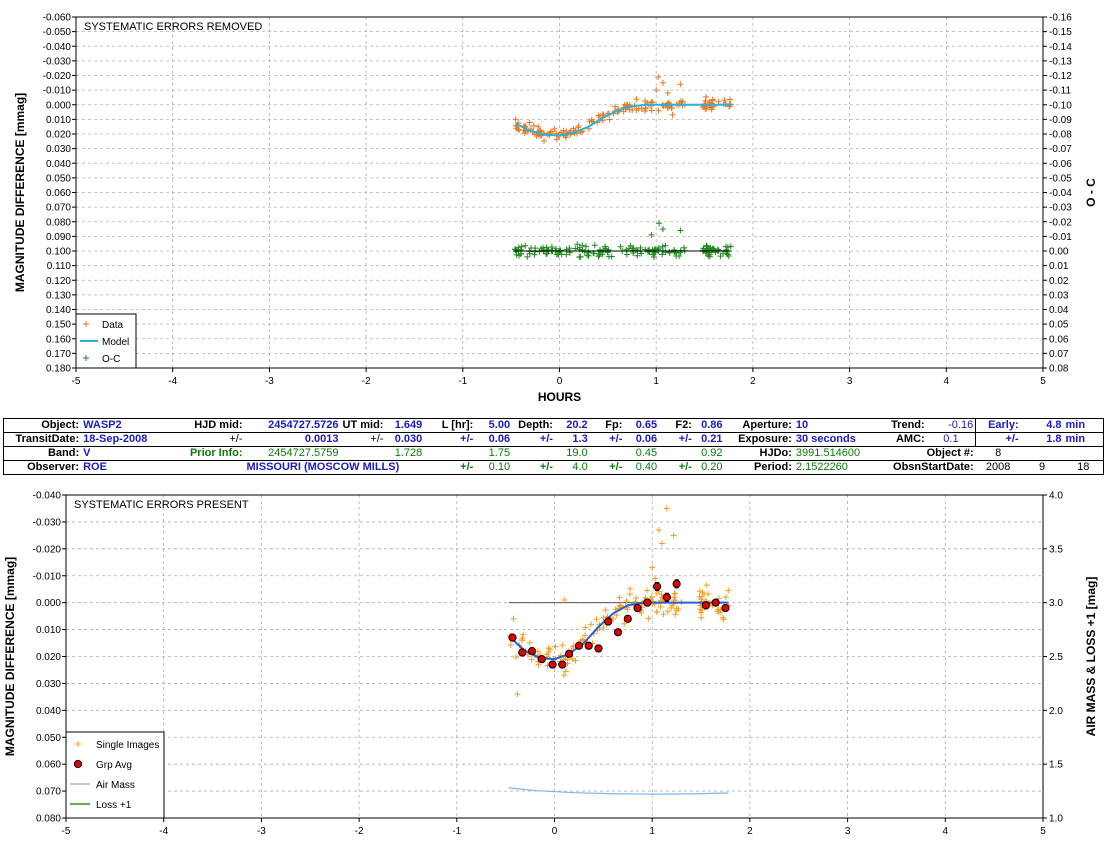  I want to click on hjdmid-err: 0.0013, so click(321, 439).